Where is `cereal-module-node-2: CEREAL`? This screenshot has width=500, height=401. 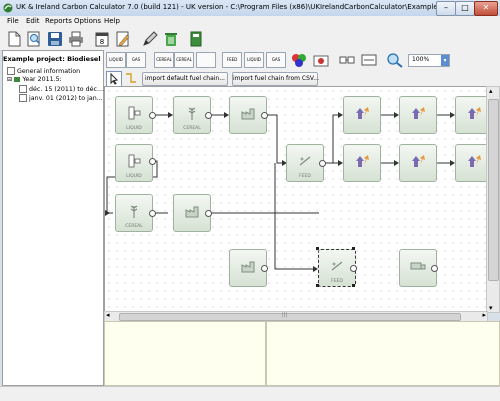
cereal-module-node-2: CEREAL is located at coordinates (134, 213).